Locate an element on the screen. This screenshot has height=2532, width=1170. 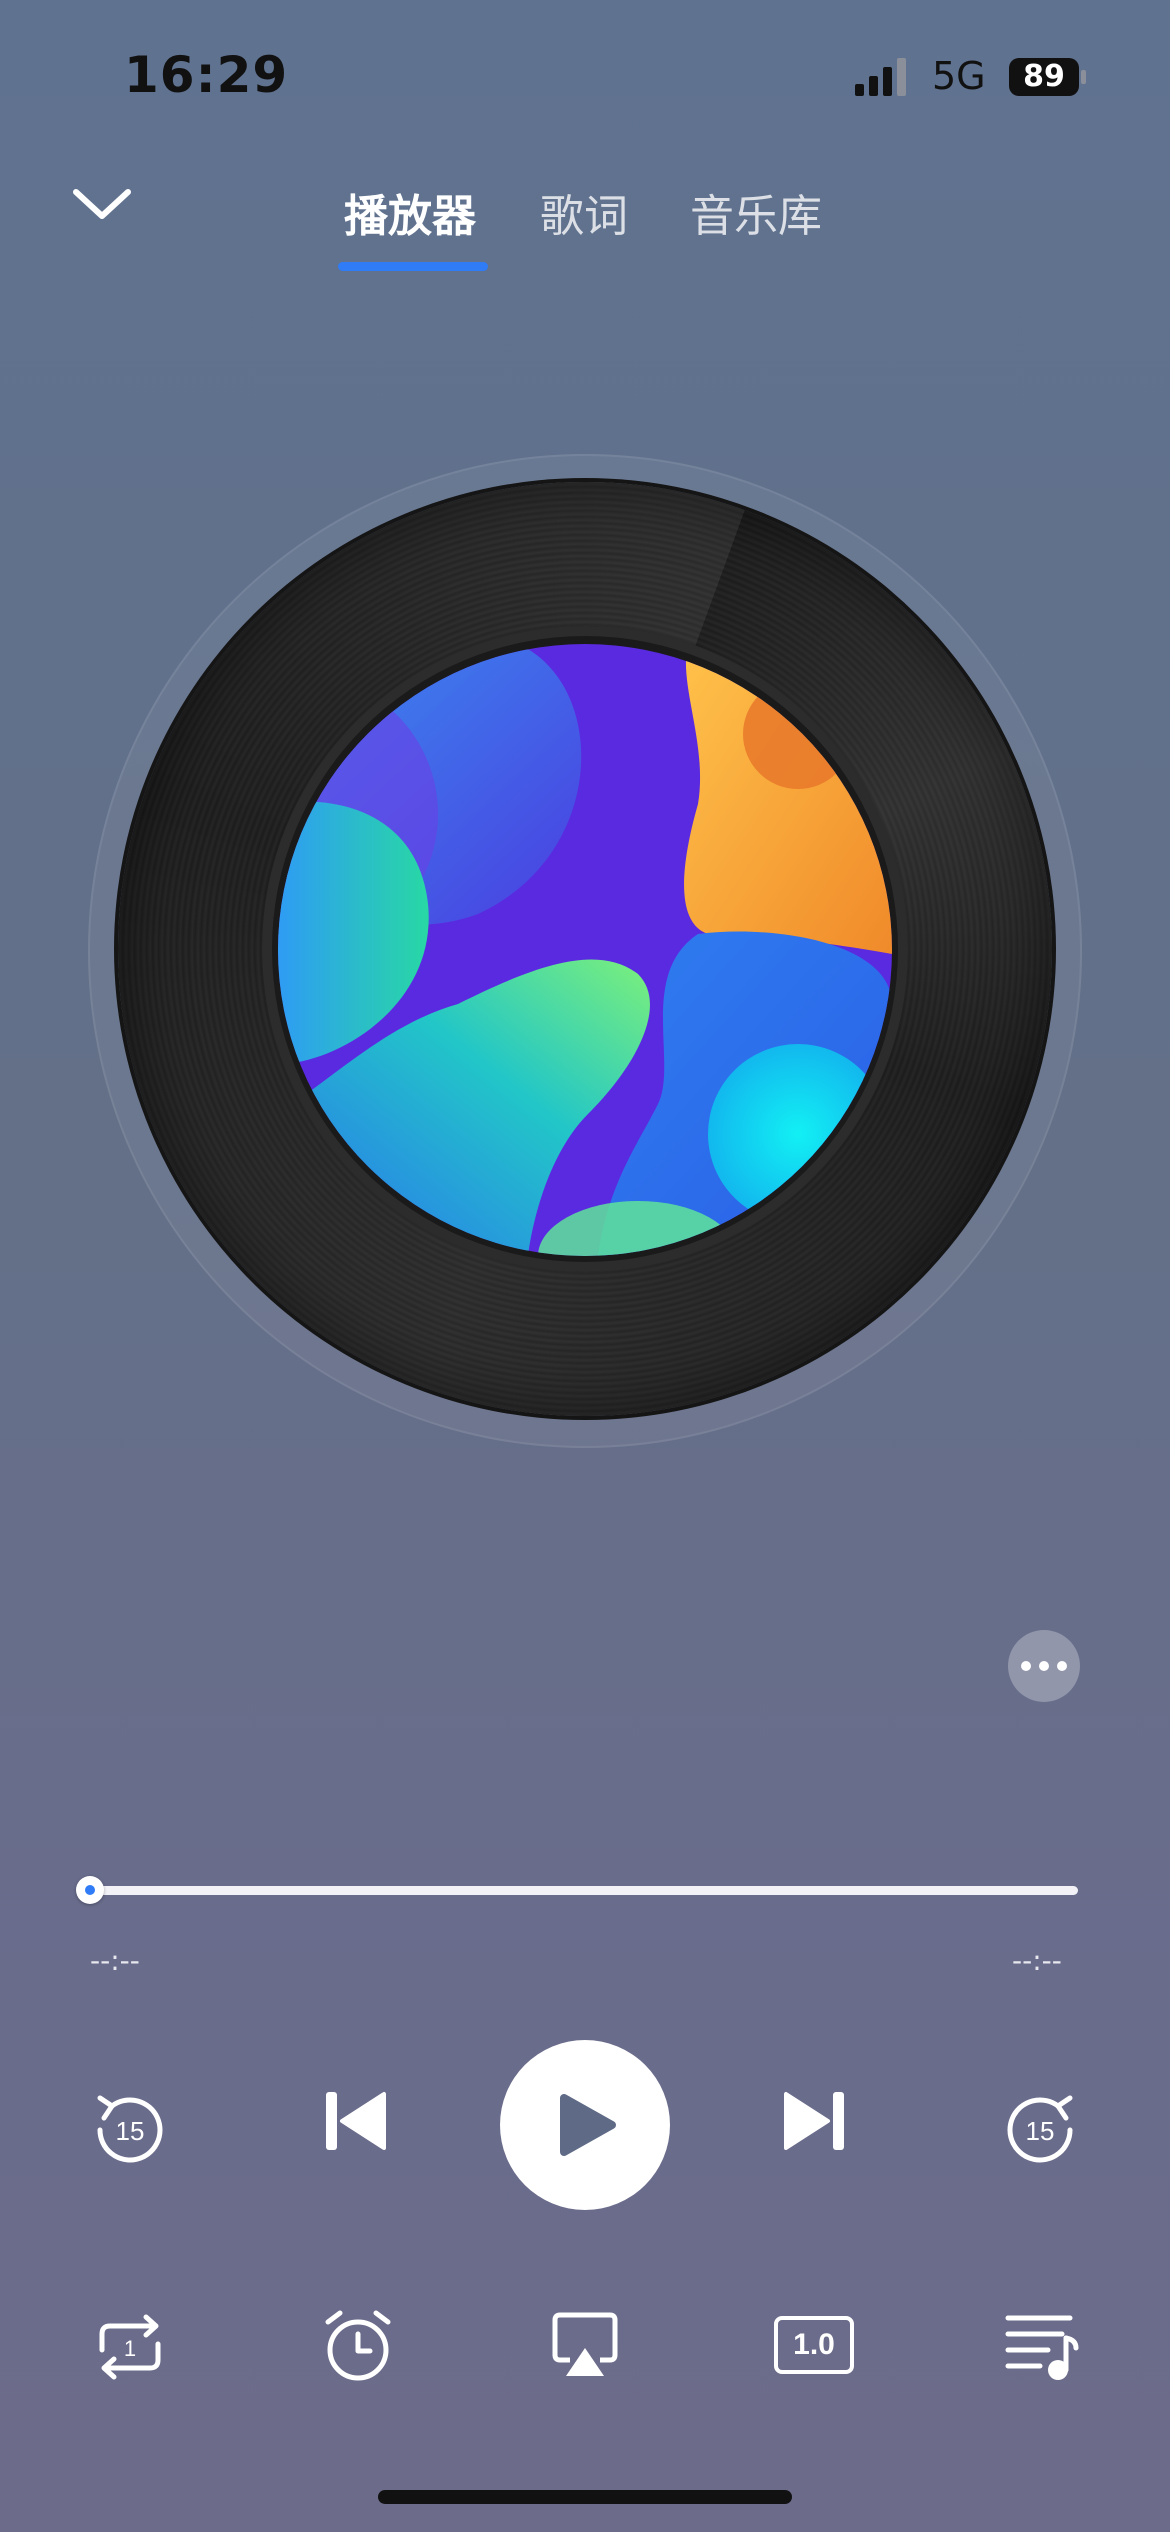
rewind-seconds: 15 is located at coordinates (130, 2131).